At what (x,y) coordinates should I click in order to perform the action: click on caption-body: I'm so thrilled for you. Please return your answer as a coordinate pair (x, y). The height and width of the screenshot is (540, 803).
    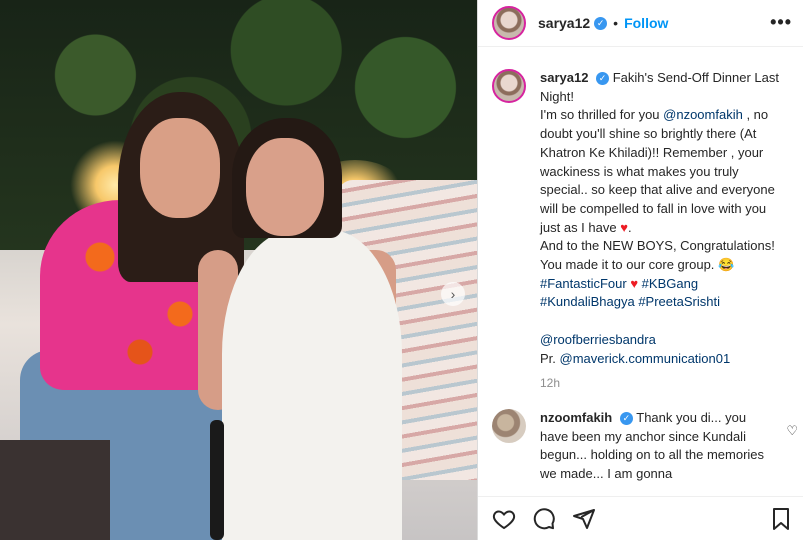
    Looking at the image, I should click on (602, 115).